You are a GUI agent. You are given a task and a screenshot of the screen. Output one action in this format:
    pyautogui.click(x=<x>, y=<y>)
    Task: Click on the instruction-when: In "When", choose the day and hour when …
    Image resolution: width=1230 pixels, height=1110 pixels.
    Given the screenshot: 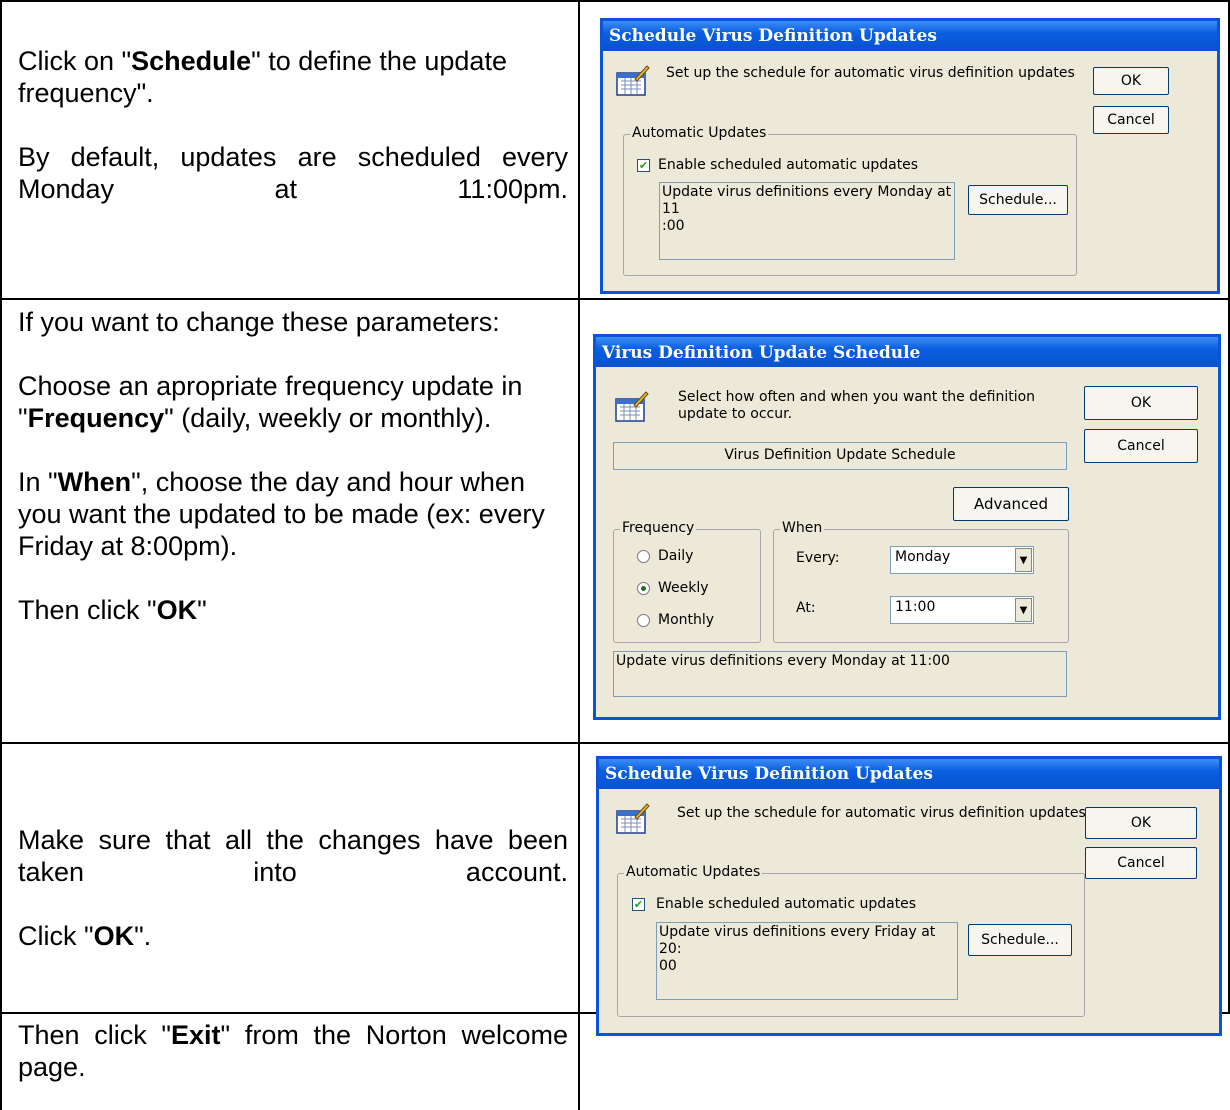 What is the action you would take?
    pyautogui.click(x=281, y=514)
    